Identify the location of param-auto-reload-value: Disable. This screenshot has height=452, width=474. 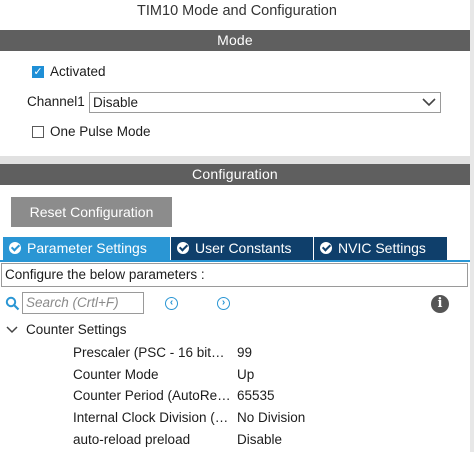
(259, 439).